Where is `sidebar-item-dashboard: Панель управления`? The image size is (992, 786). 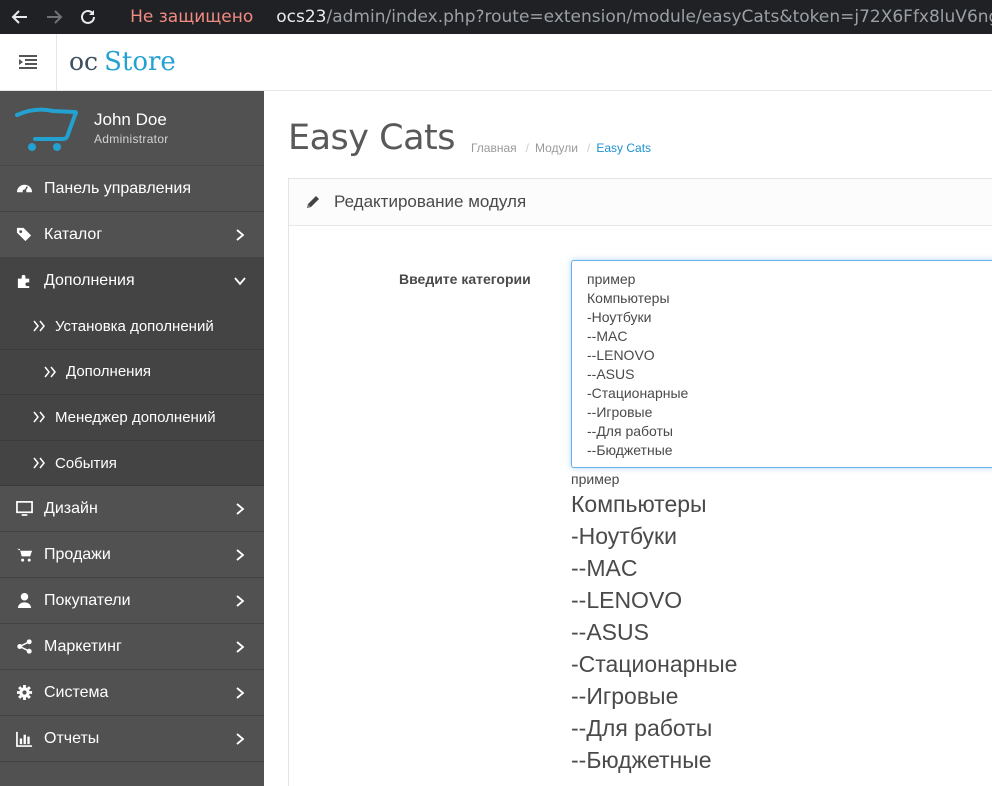
sidebar-item-dashboard: Панель управления is located at coordinates (132, 189).